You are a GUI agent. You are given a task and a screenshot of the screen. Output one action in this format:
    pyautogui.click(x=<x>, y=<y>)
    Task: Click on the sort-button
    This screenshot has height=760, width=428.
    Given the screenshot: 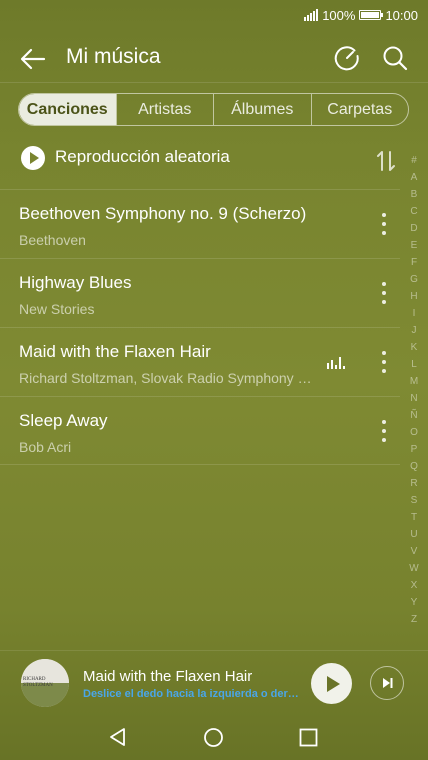 What is the action you would take?
    pyautogui.click(x=386, y=161)
    